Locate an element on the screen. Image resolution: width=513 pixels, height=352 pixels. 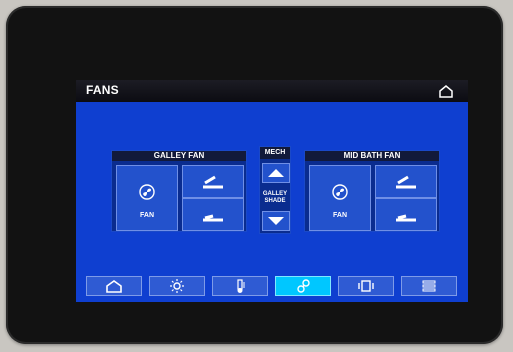
thermometer-icon is located at coordinates (241, 286).